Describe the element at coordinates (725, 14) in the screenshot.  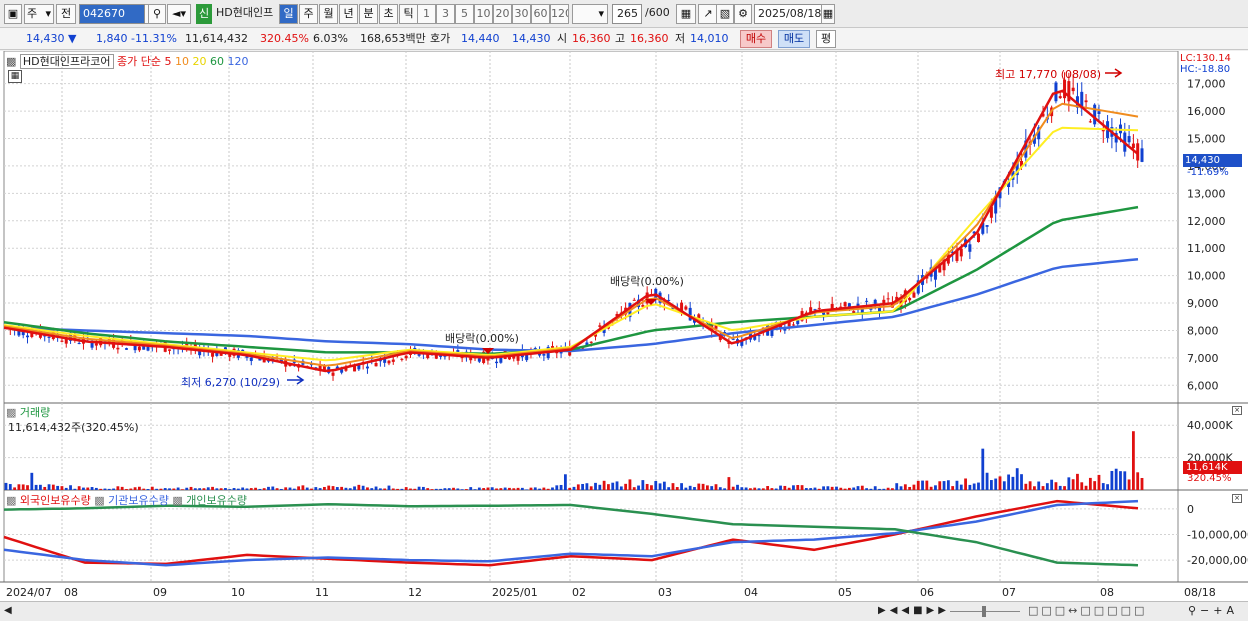
I see `save-icon: ▧` at that location.